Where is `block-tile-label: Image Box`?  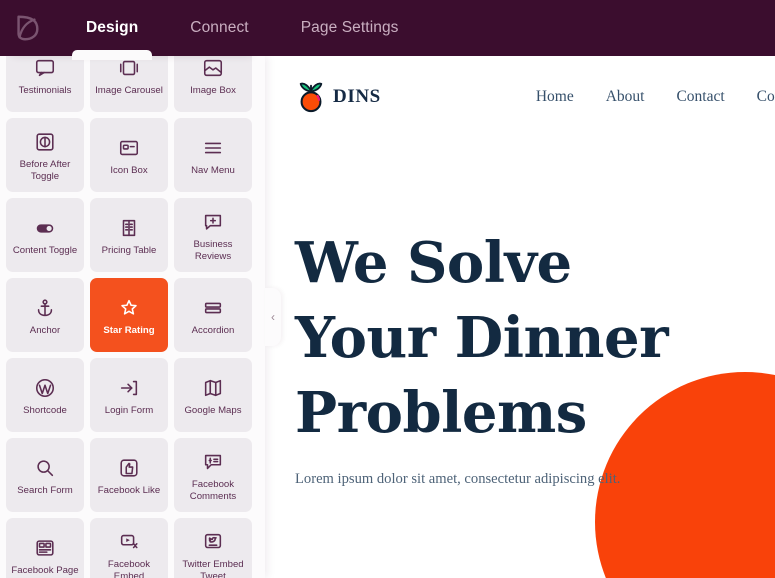
block-tile-label: Image Box is located at coordinates (213, 90).